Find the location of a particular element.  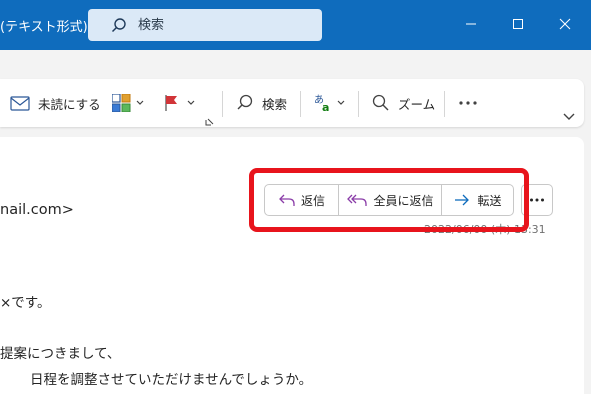

search-box is located at coordinates (205, 25).